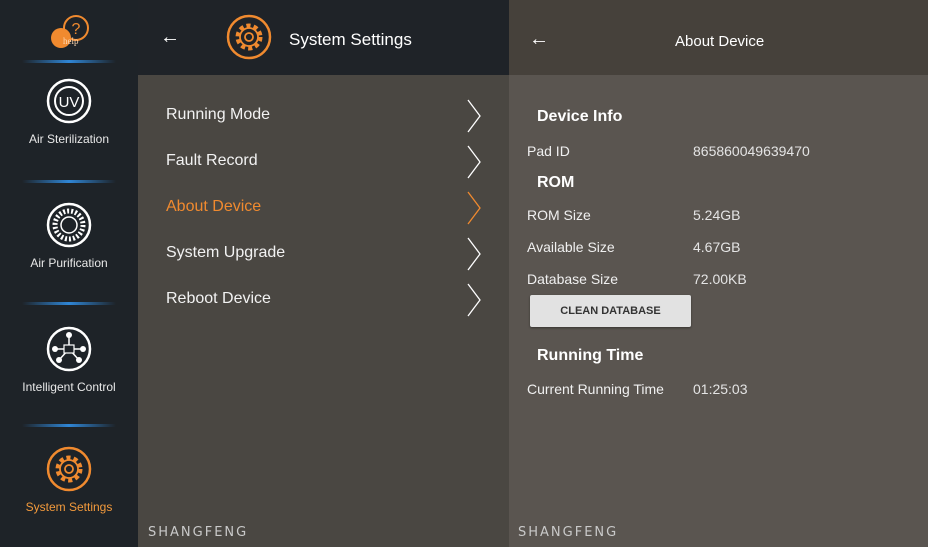 This screenshot has height=547, width=928. I want to click on menu-item-running-mode: Running Mode, so click(323, 116).